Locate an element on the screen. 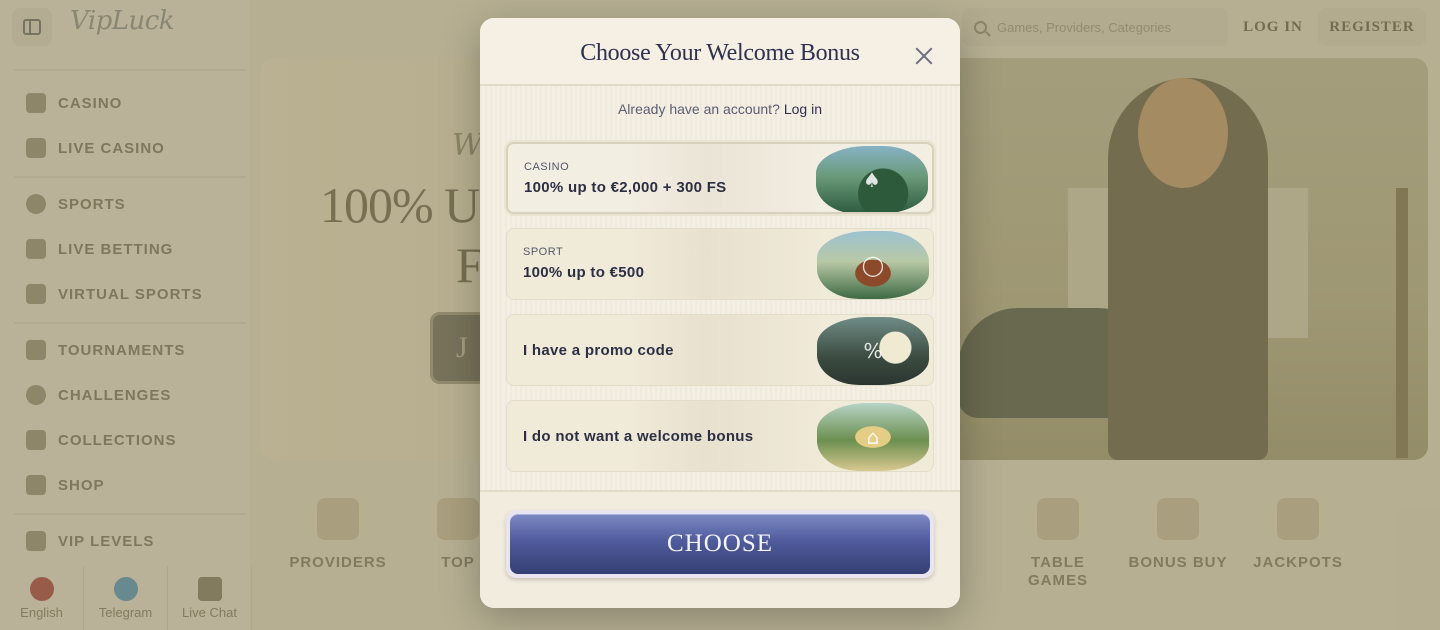  choose-button-label: CHOOSE is located at coordinates (720, 544).